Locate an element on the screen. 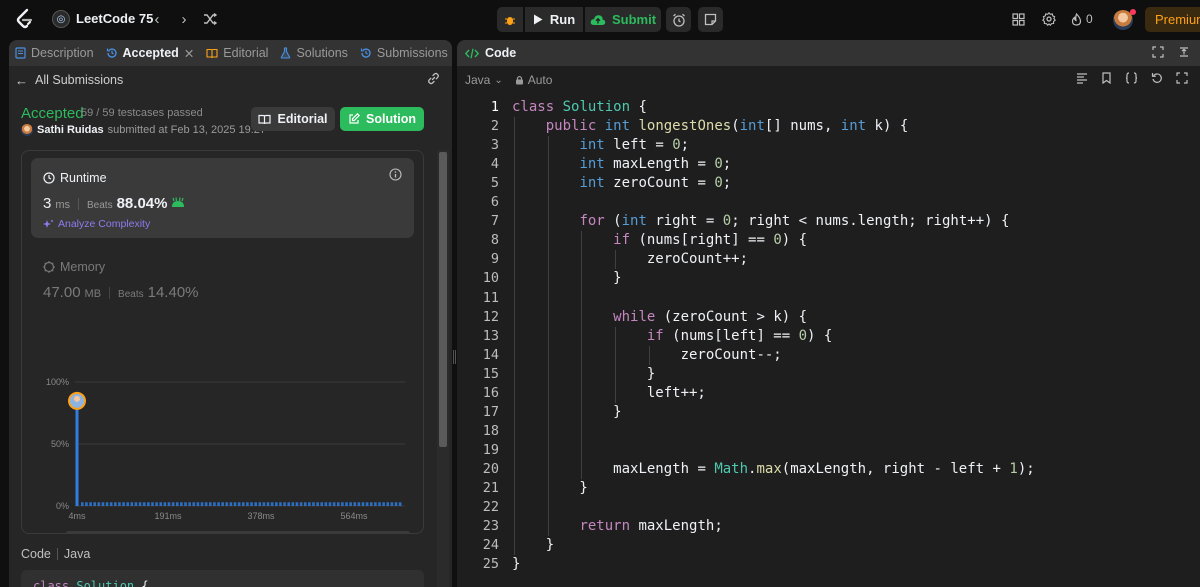 The width and height of the screenshot is (1200, 587). language-select: Java ⌄ is located at coordinates (484, 80).